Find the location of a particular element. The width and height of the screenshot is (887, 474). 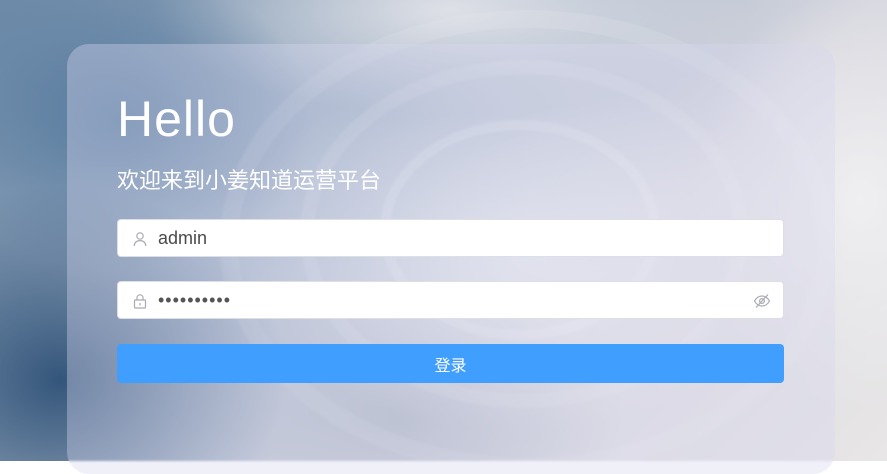

username-field is located at coordinates (450, 238).